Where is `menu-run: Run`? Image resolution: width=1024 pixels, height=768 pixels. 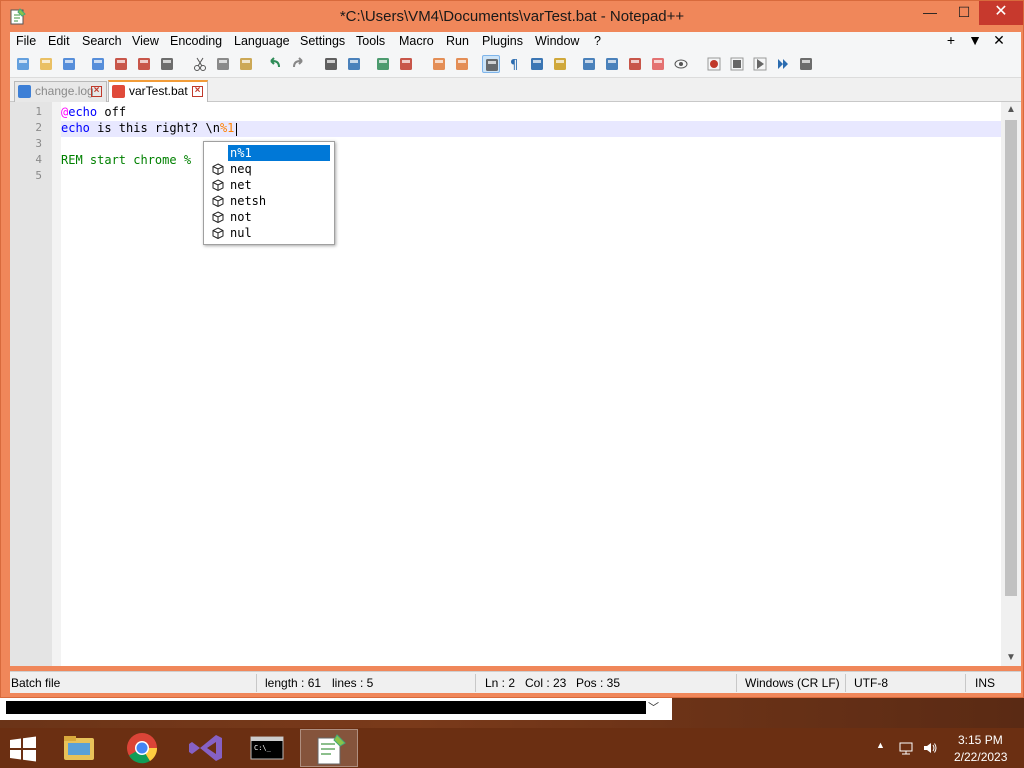
menu-run: Run is located at coordinates (457, 41).